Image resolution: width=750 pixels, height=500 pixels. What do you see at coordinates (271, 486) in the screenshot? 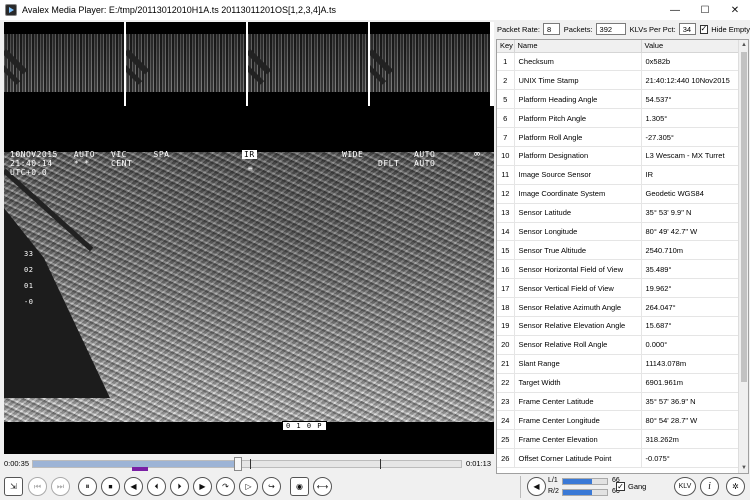
I see `loop-button: ↪` at bounding box center [271, 486].